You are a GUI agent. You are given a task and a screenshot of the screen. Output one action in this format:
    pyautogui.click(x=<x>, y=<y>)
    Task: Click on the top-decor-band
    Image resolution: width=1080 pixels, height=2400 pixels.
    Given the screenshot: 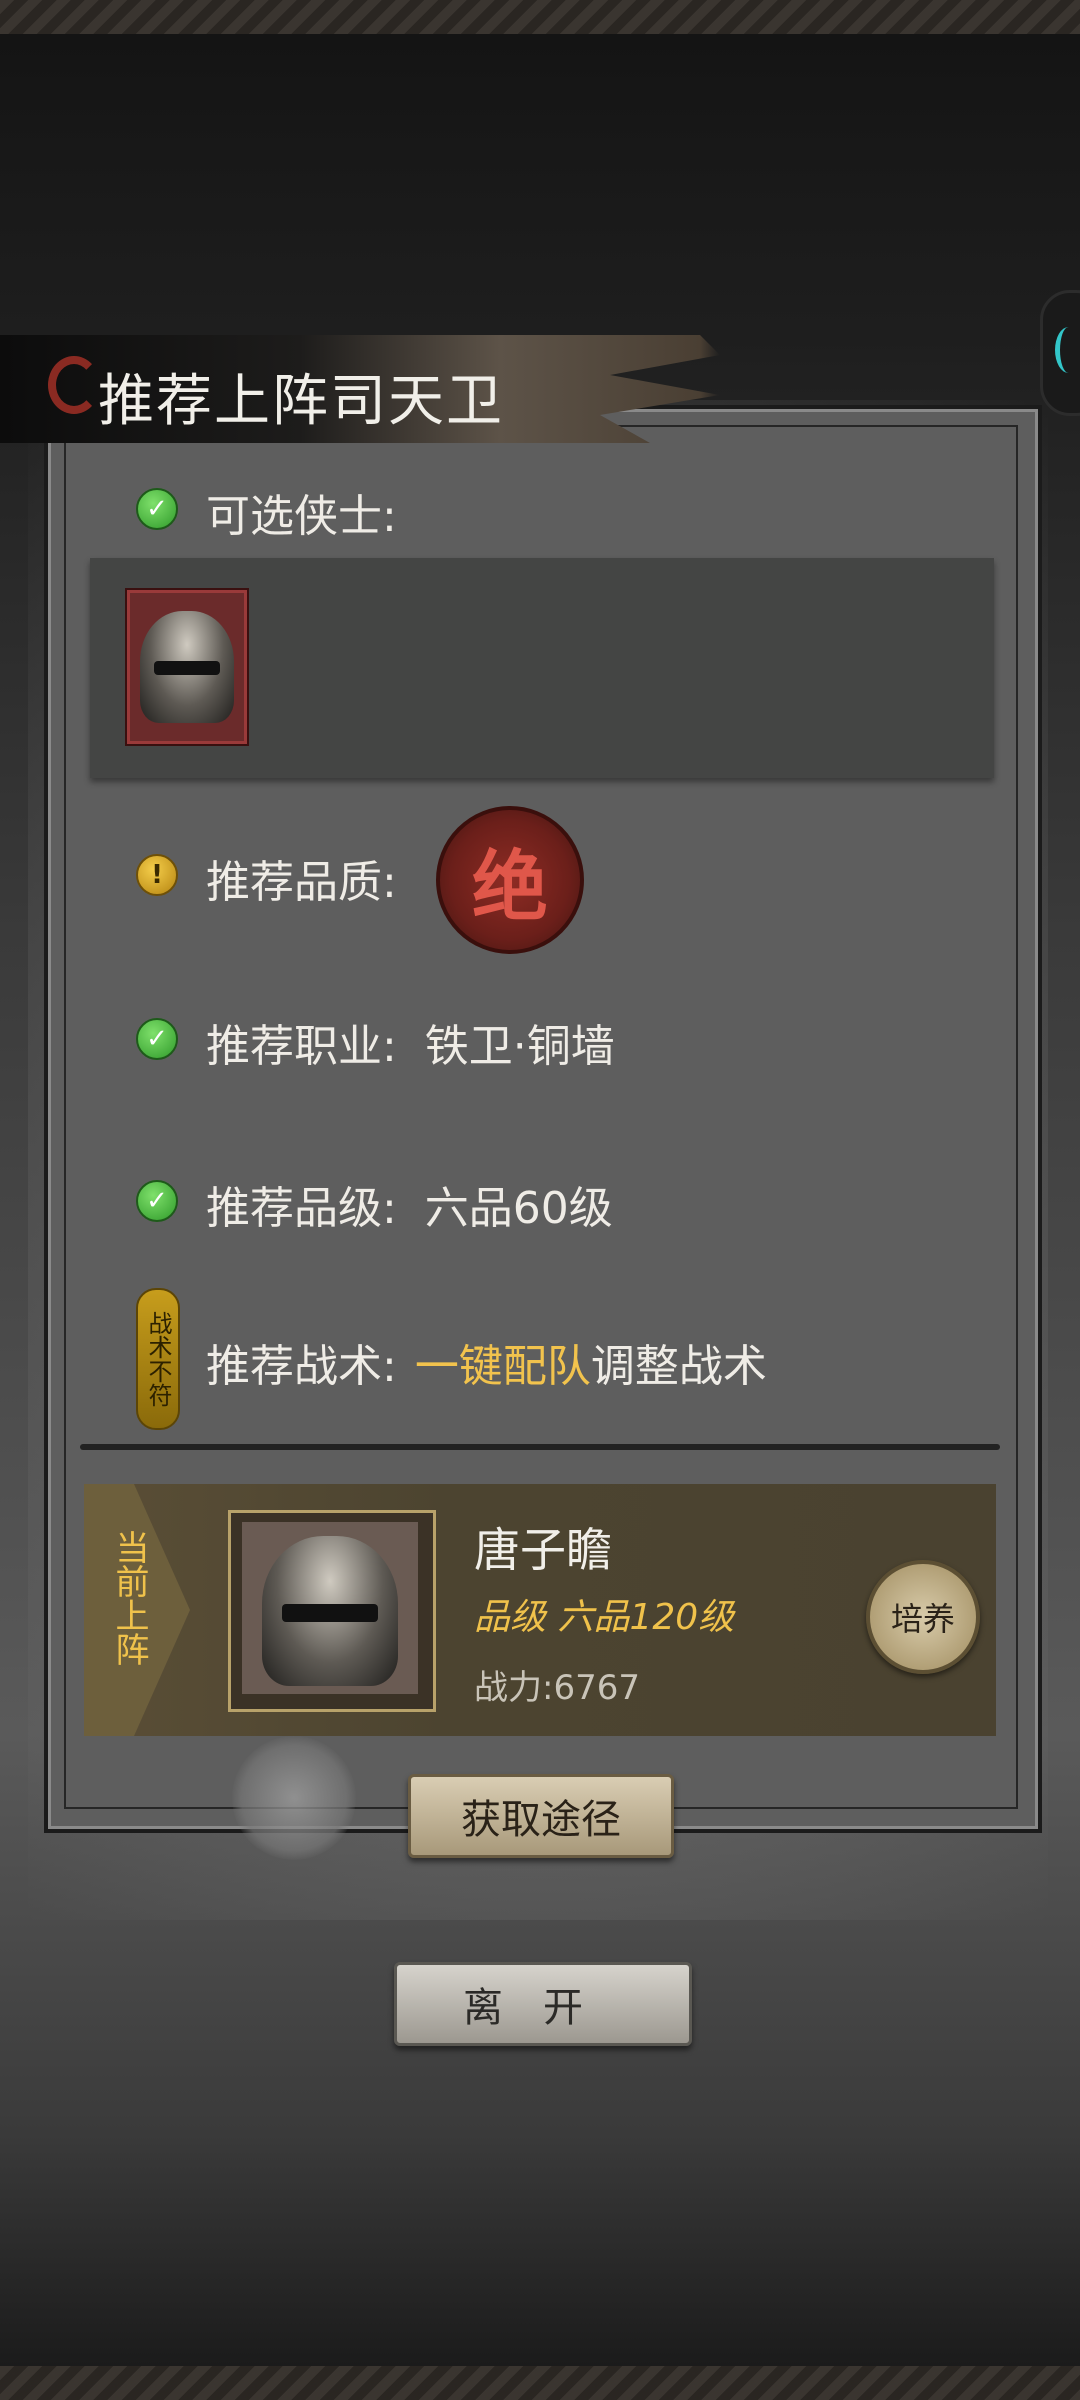 What is the action you would take?
    pyautogui.click(x=540, y=17)
    